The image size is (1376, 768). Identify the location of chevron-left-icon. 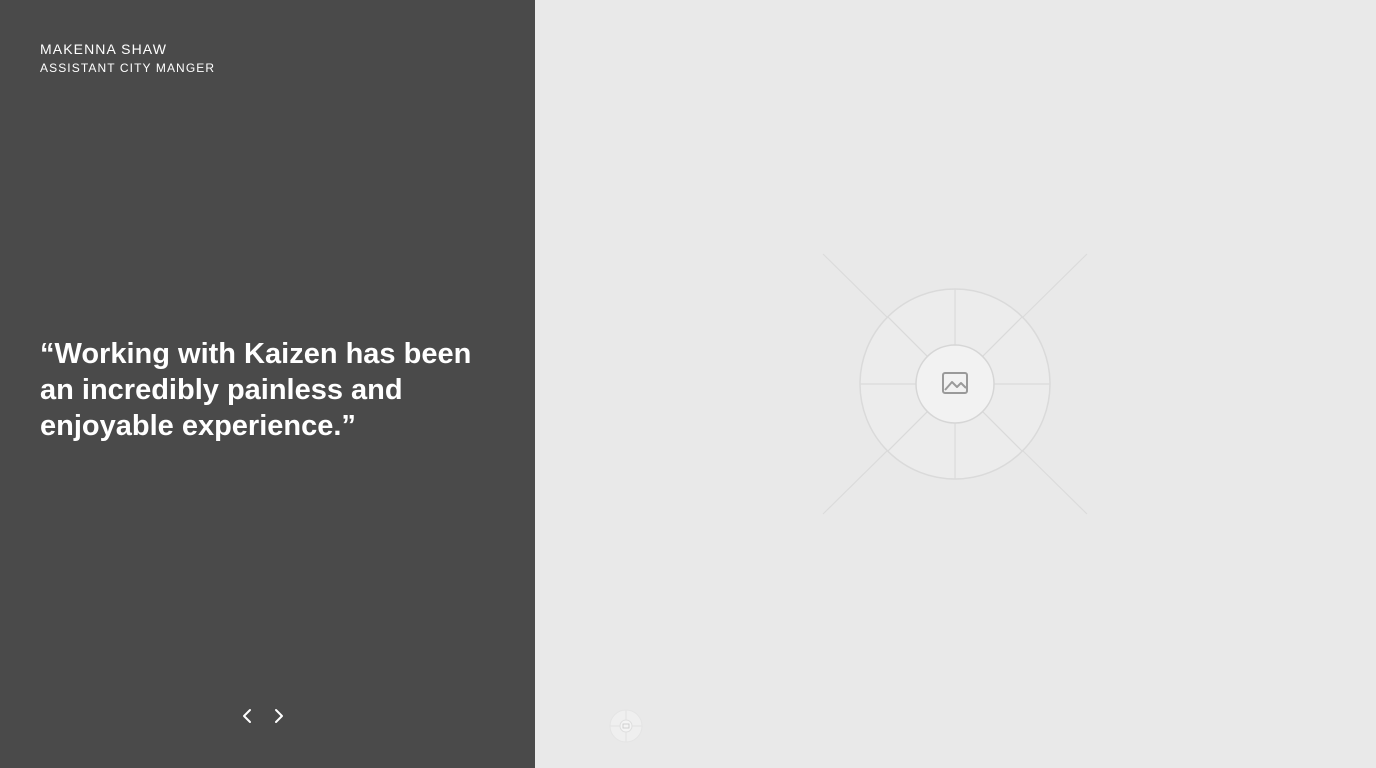
(247, 716).